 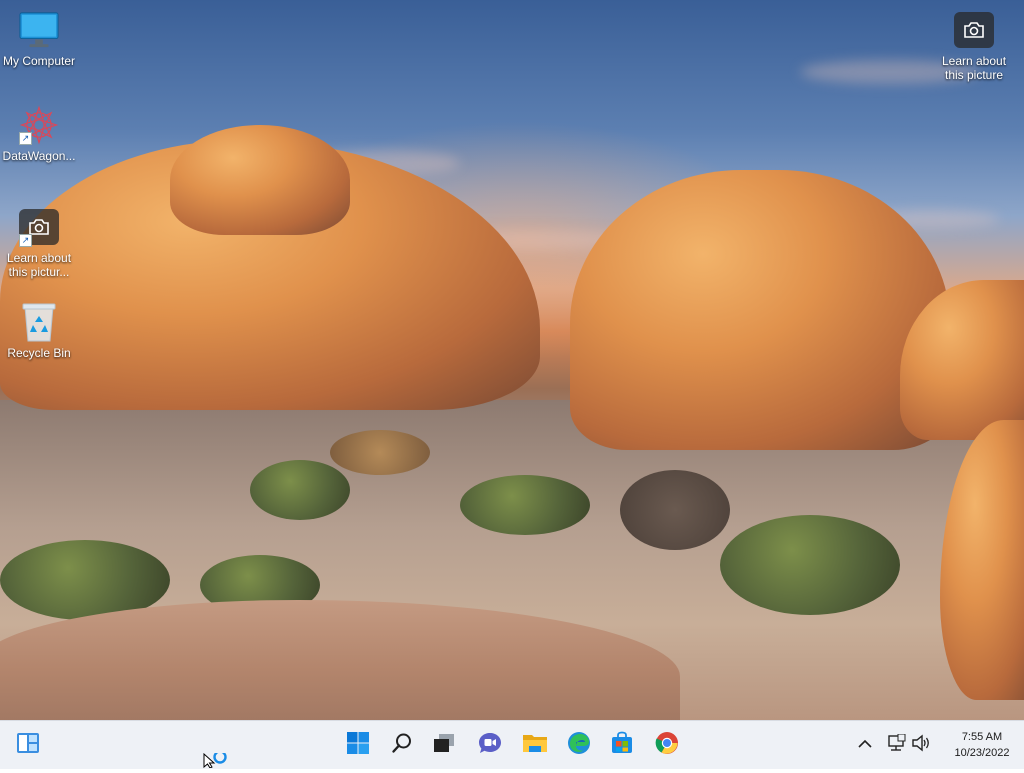 I want to click on widgets-button, so click(x=28, y=745).